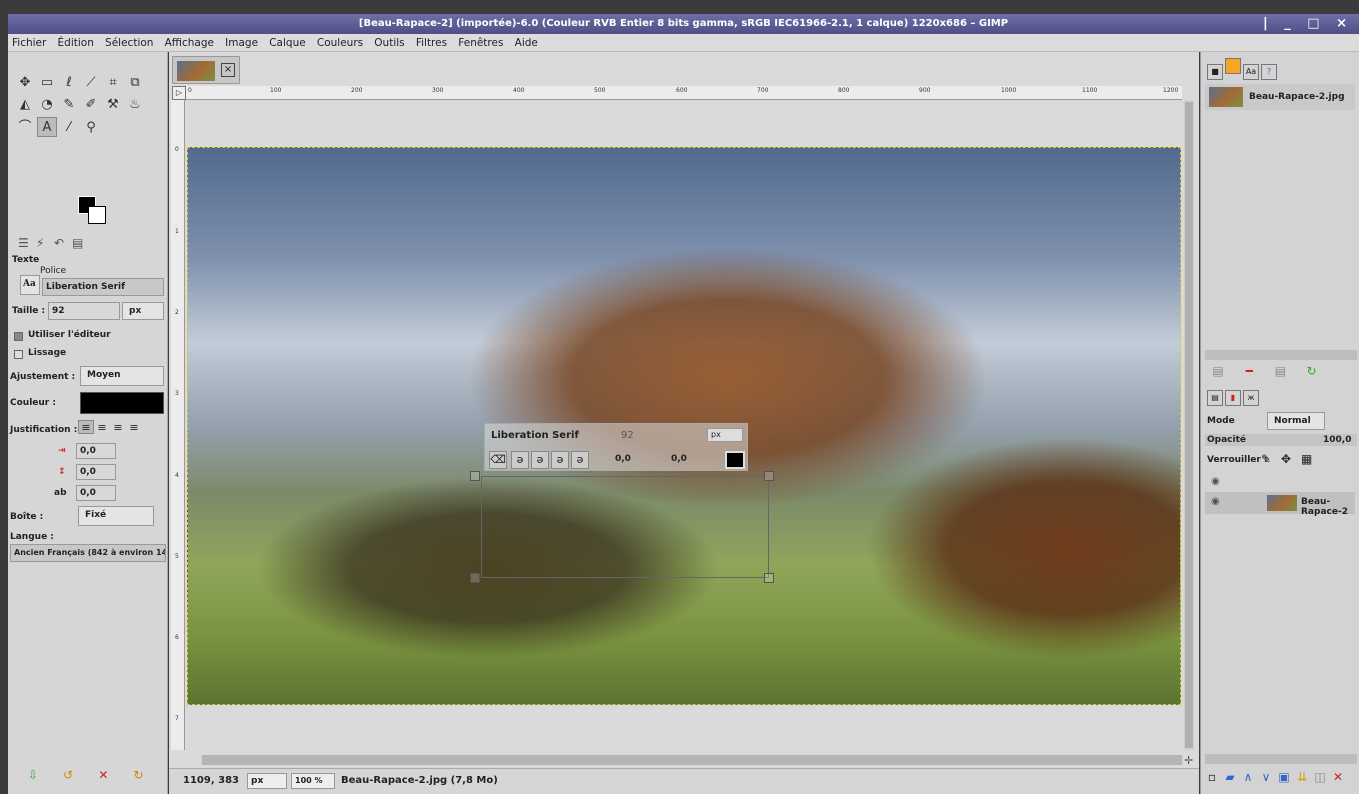 The height and width of the screenshot is (794, 1359). What do you see at coordinates (735, 460) in the screenshot?
I see `overlay-color-button` at bounding box center [735, 460].